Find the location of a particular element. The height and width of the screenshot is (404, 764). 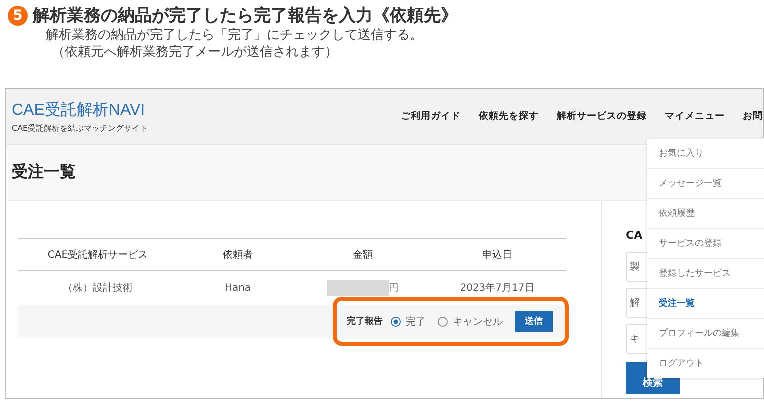

send-button: 送信 is located at coordinates (534, 321).